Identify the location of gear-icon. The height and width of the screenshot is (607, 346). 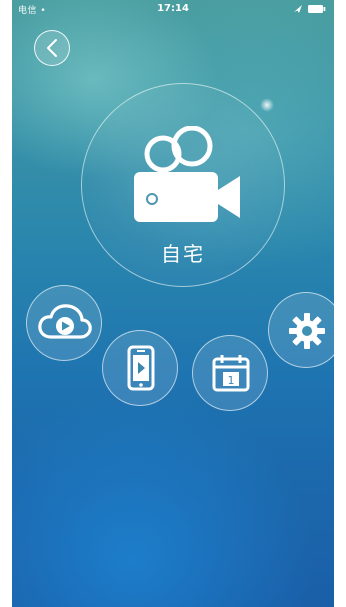
(307, 331).